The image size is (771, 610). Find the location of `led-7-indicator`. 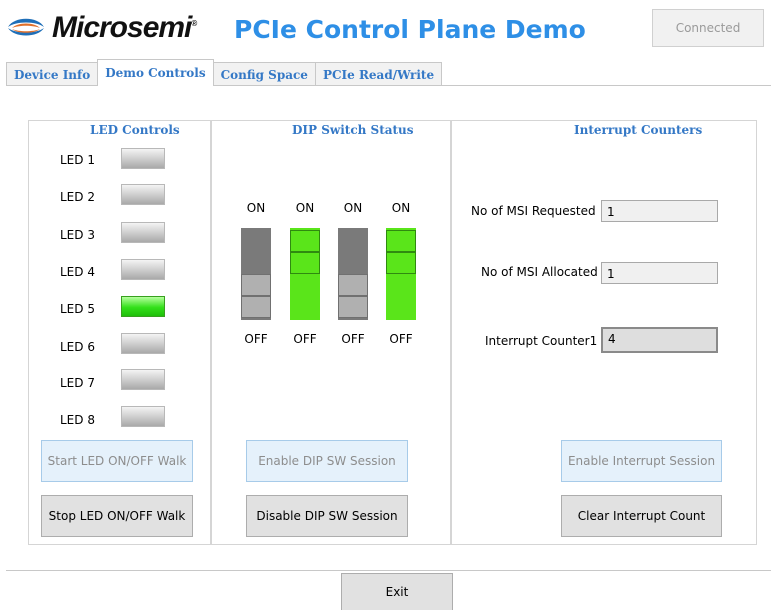

led-7-indicator is located at coordinates (143, 379).